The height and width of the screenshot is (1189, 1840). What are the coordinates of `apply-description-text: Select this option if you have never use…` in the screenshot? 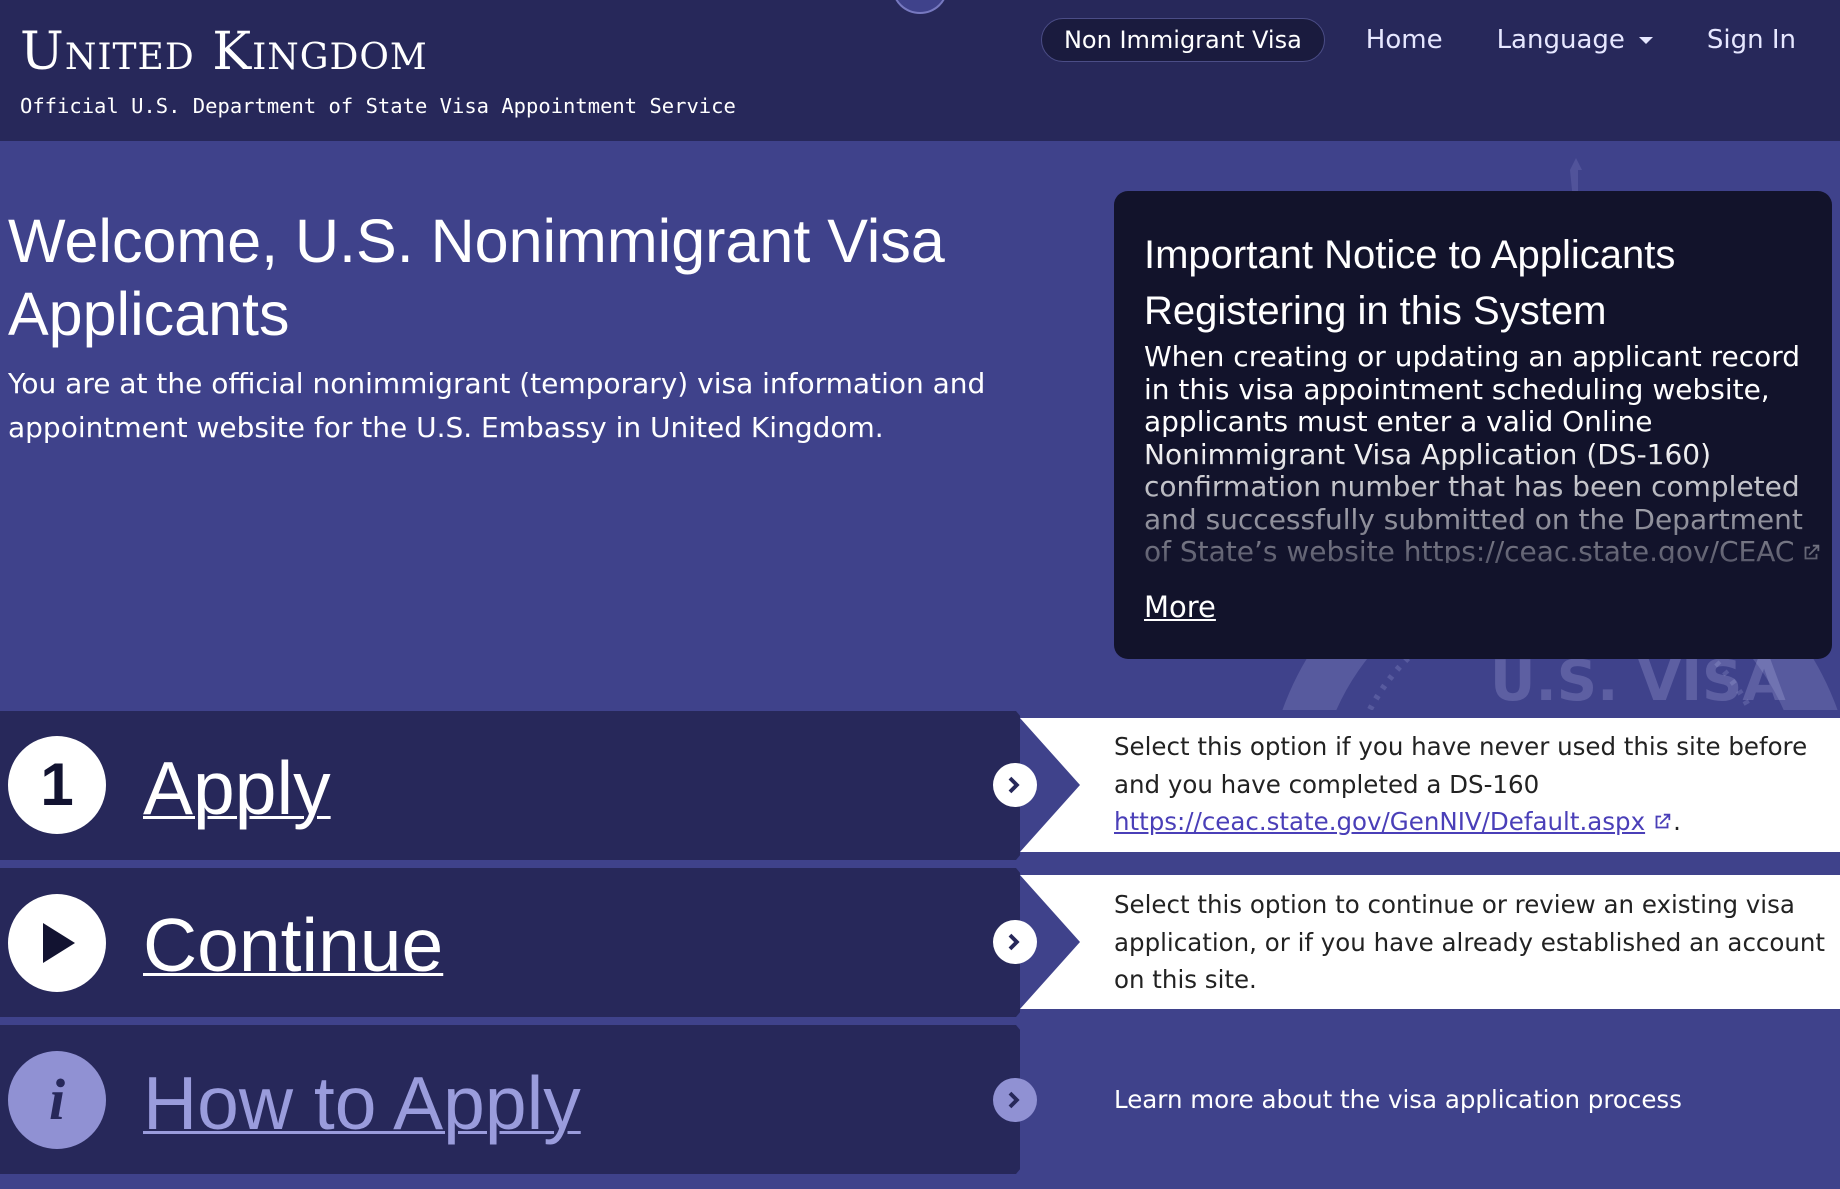 It's located at (1461, 765).